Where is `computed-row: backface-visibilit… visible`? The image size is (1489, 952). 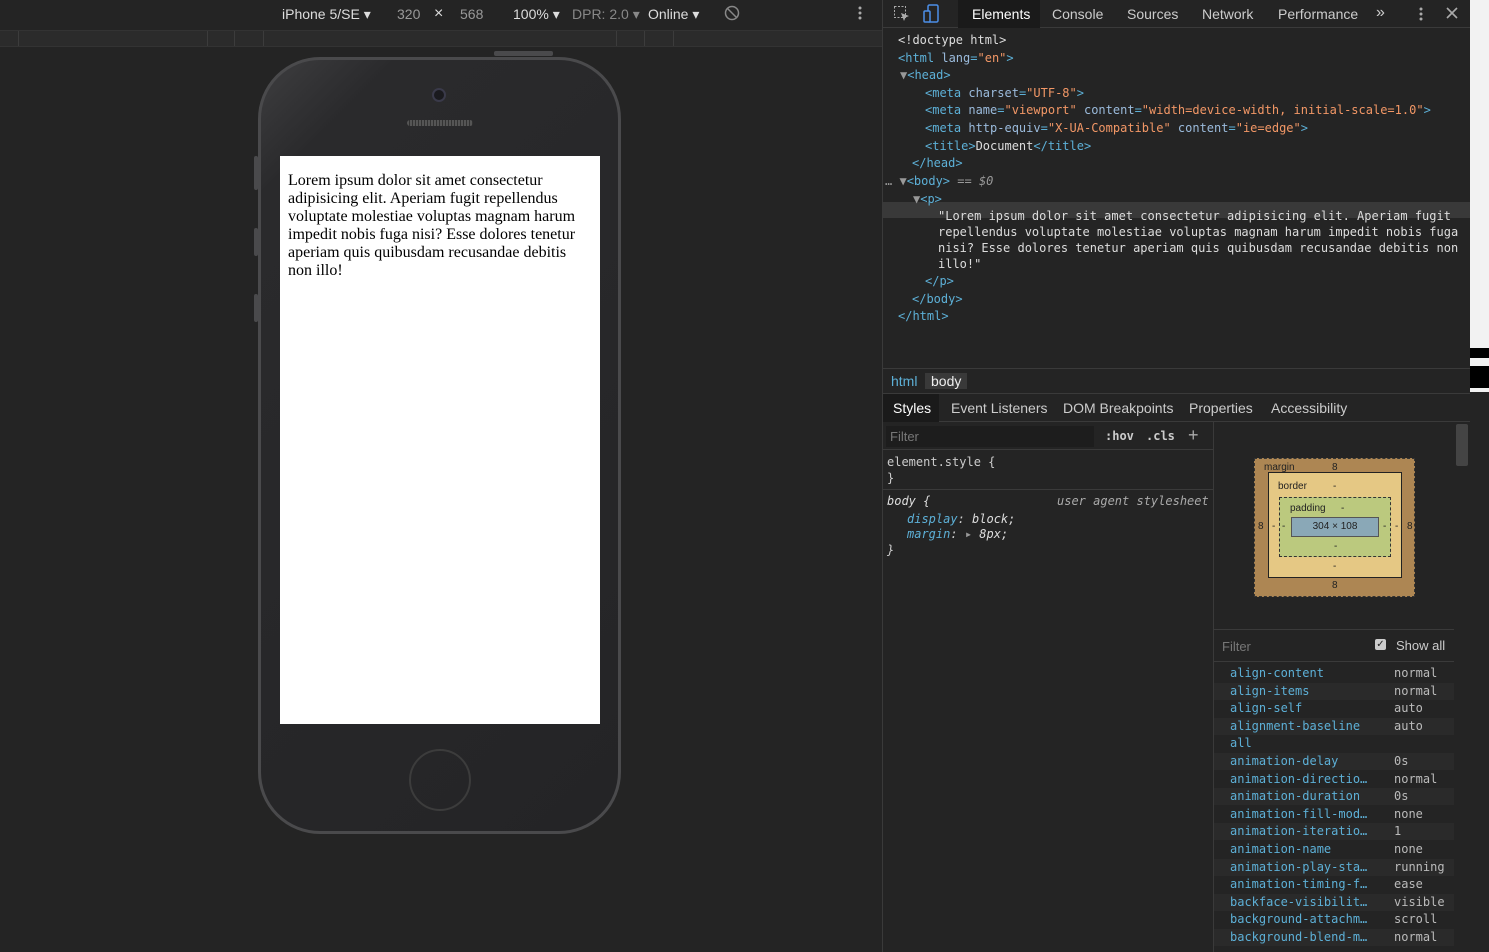 computed-row: backface-visibilit… visible is located at coordinates (1334, 902).